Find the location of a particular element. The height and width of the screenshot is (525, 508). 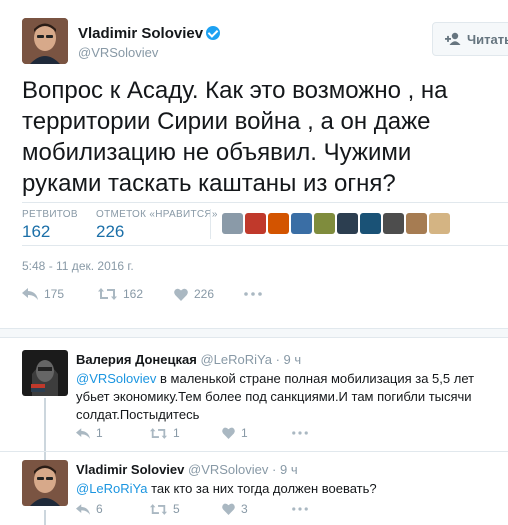

author-handle: @VRSoloviev is located at coordinates (118, 52).